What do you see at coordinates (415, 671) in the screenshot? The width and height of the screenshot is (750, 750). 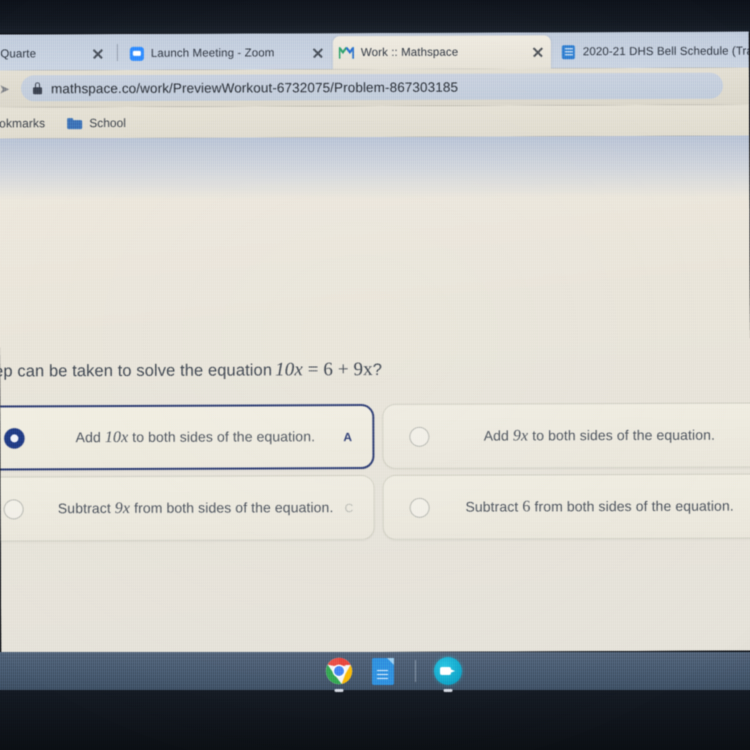 I see `shelf-divider` at bounding box center [415, 671].